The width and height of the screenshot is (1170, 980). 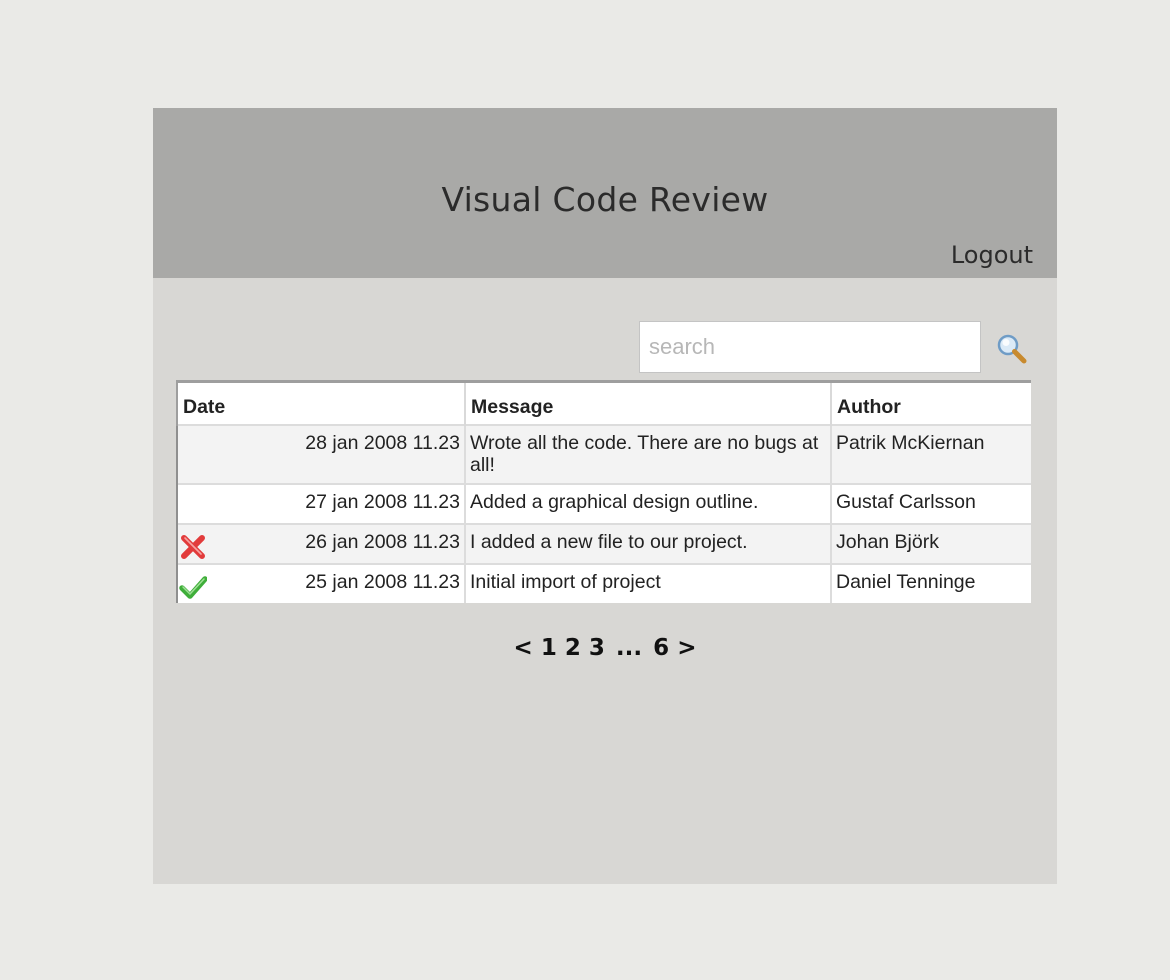 I want to click on page-link-3: 3, so click(x=597, y=648).